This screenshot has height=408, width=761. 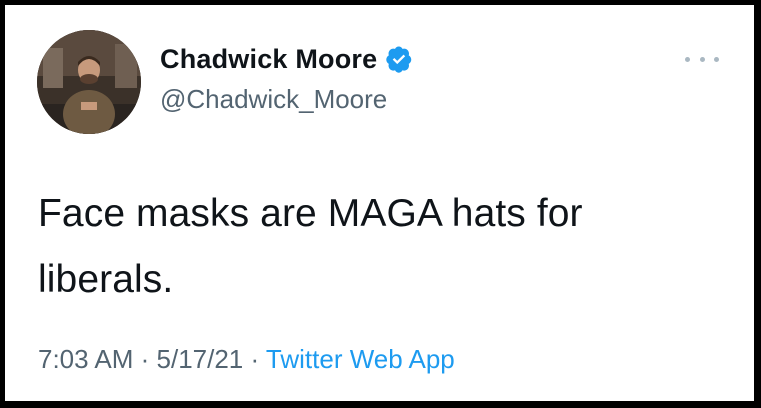 What do you see at coordinates (268, 59) in the screenshot?
I see `author-display-name: Chadwick Moore` at bounding box center [268, 59].